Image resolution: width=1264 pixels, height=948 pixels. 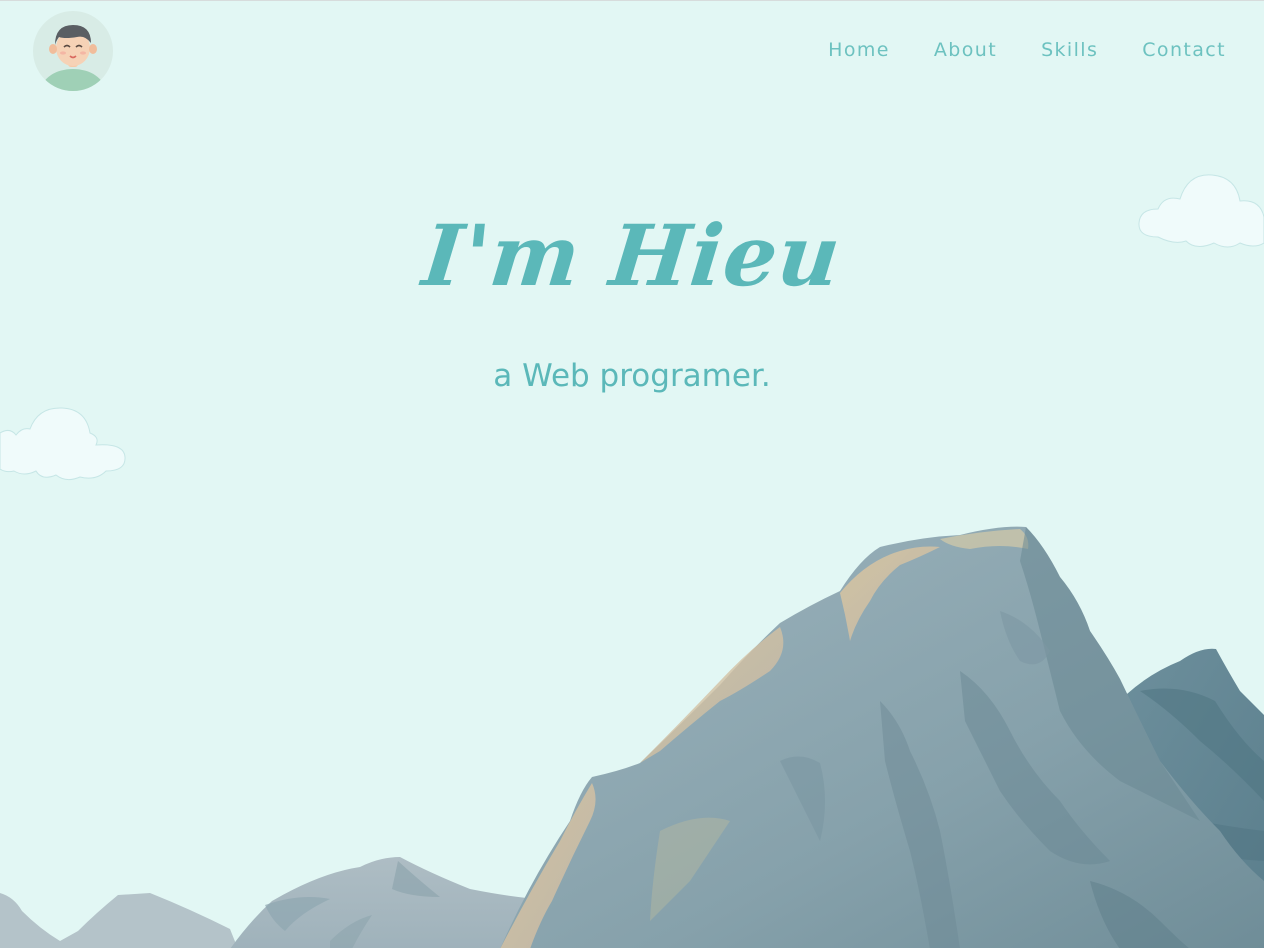 I want to click on cloud-left-icon, so click(x=63, y=444).